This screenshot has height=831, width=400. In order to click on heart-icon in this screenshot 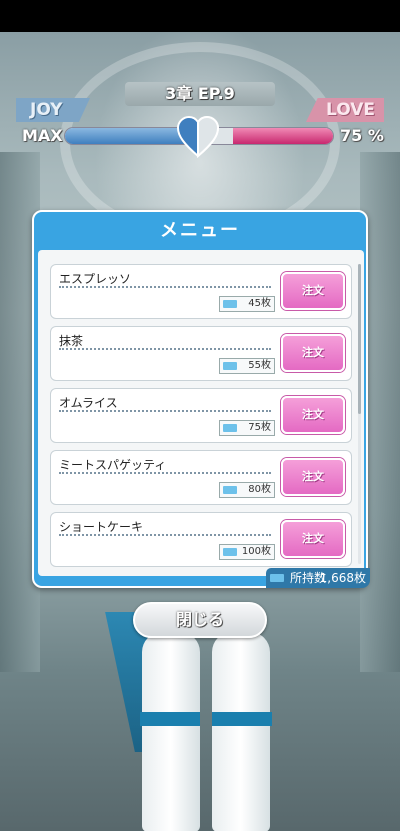, I will do `click(198, 137)`.